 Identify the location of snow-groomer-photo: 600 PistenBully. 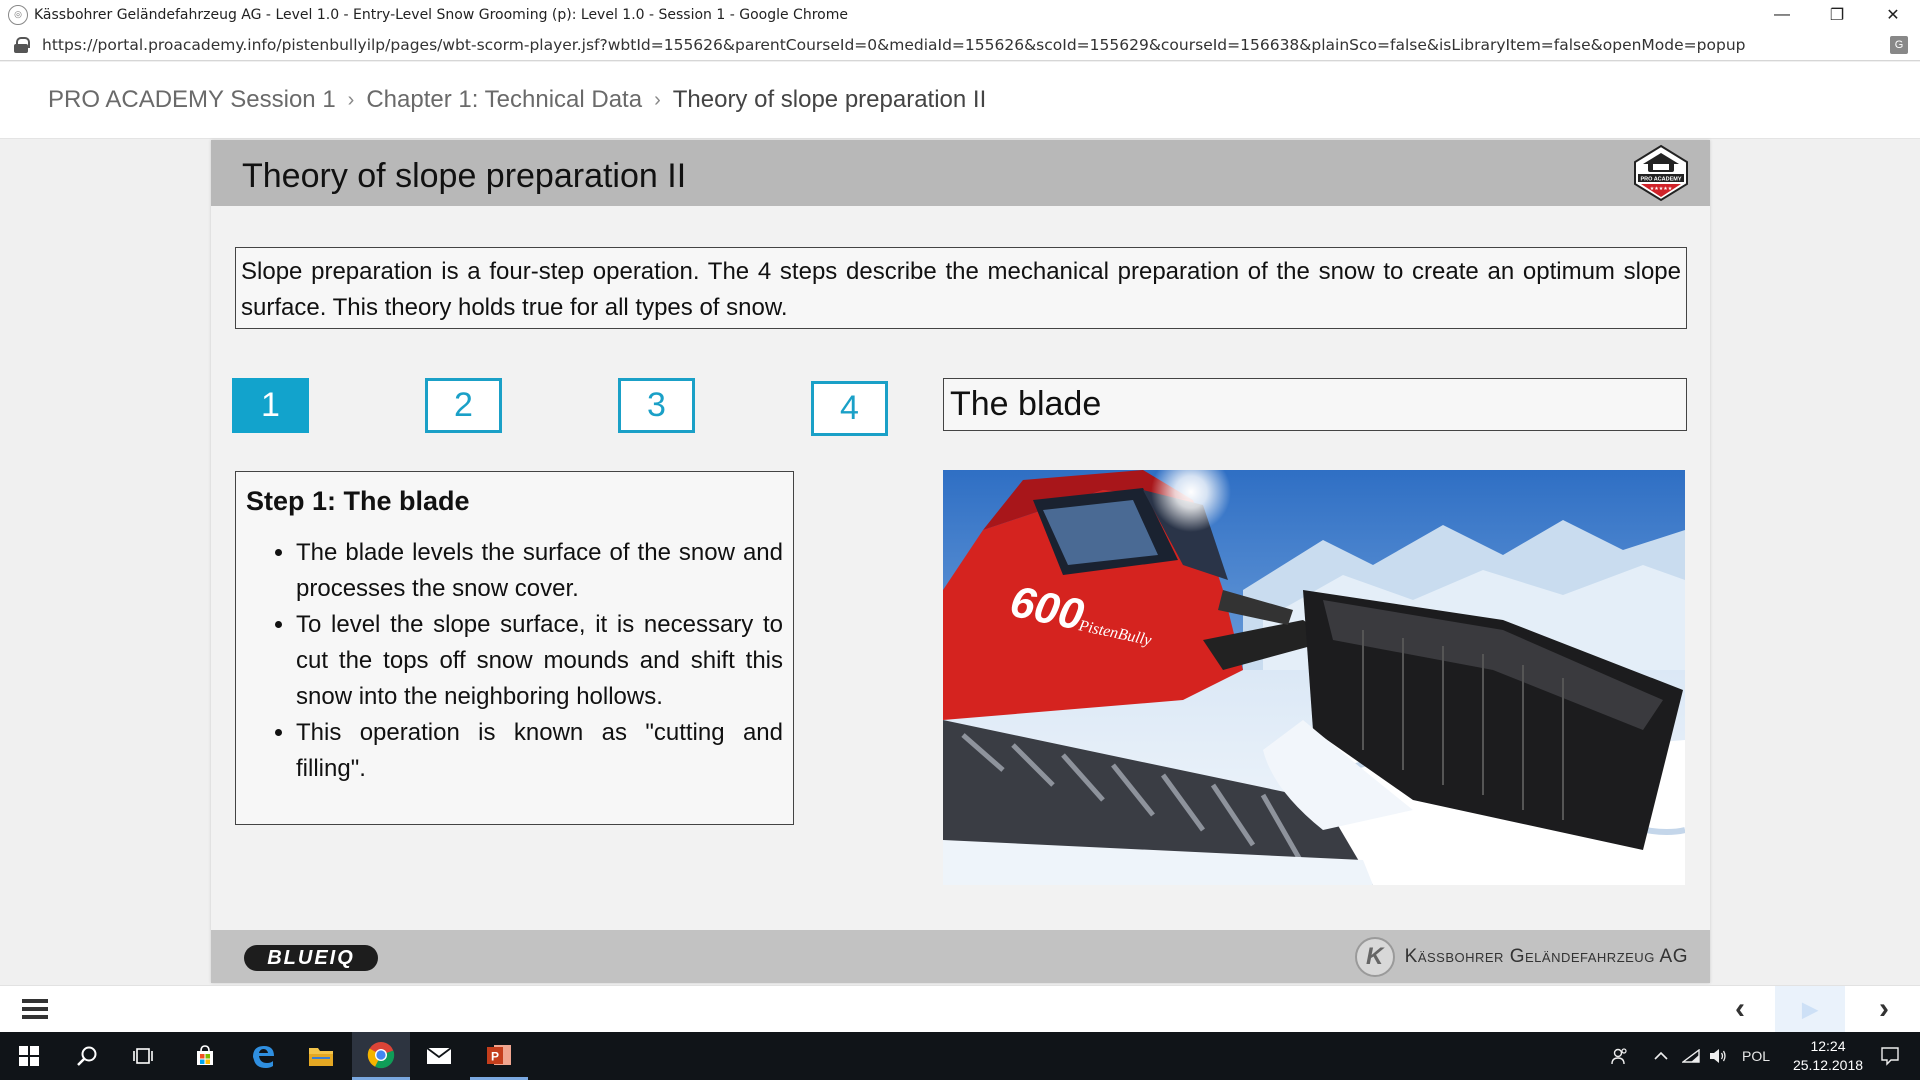
(1314, 677).